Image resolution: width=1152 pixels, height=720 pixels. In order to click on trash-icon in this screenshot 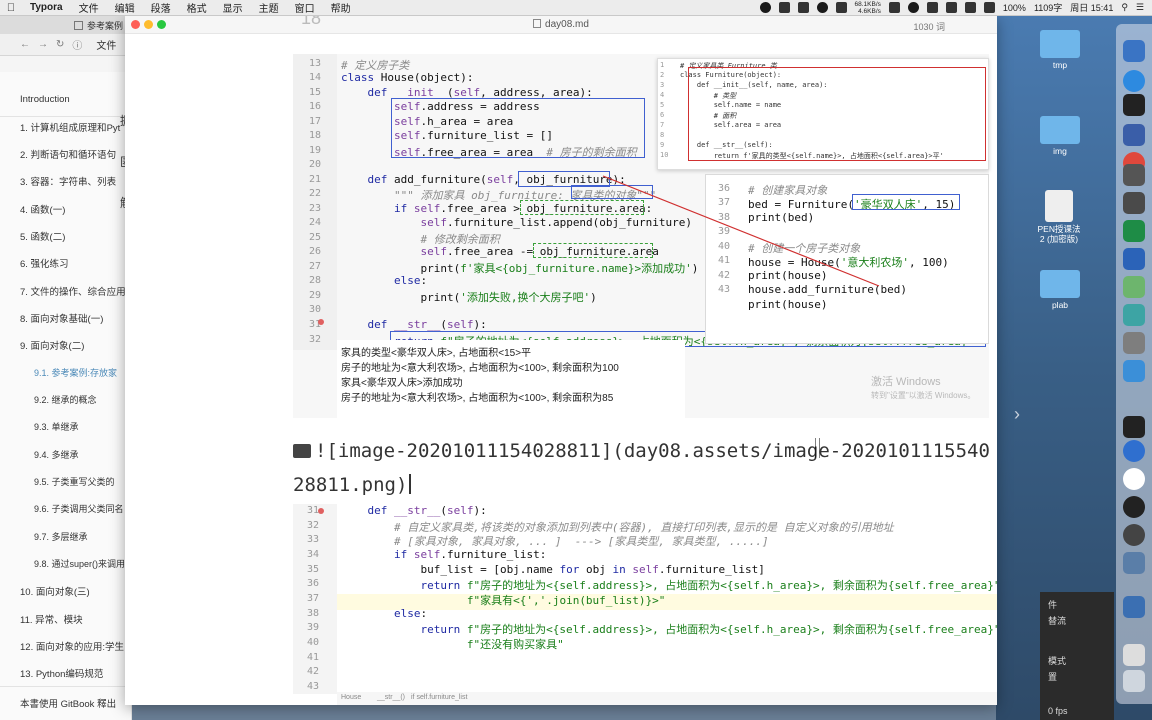, I will do `click(1134, 681)`.